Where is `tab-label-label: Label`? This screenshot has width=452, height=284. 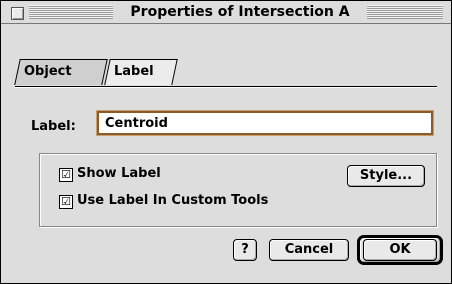 tab-label-label: Label is located at coordinates (134, 71).